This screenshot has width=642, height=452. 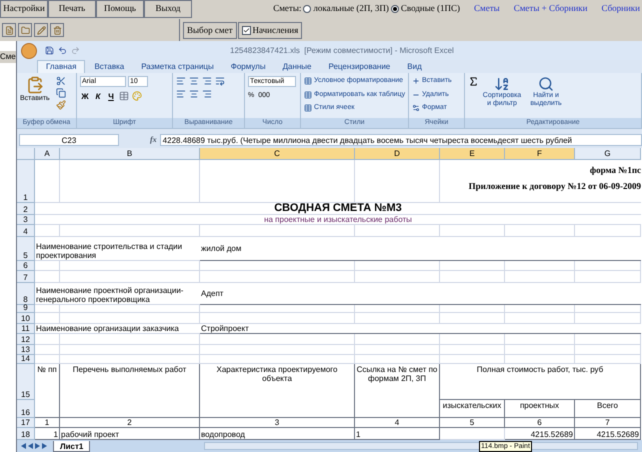 What do you see at coordinates (473, 81) in the screenshot?
I see `sum-icon` at bounding box center [473, 81].